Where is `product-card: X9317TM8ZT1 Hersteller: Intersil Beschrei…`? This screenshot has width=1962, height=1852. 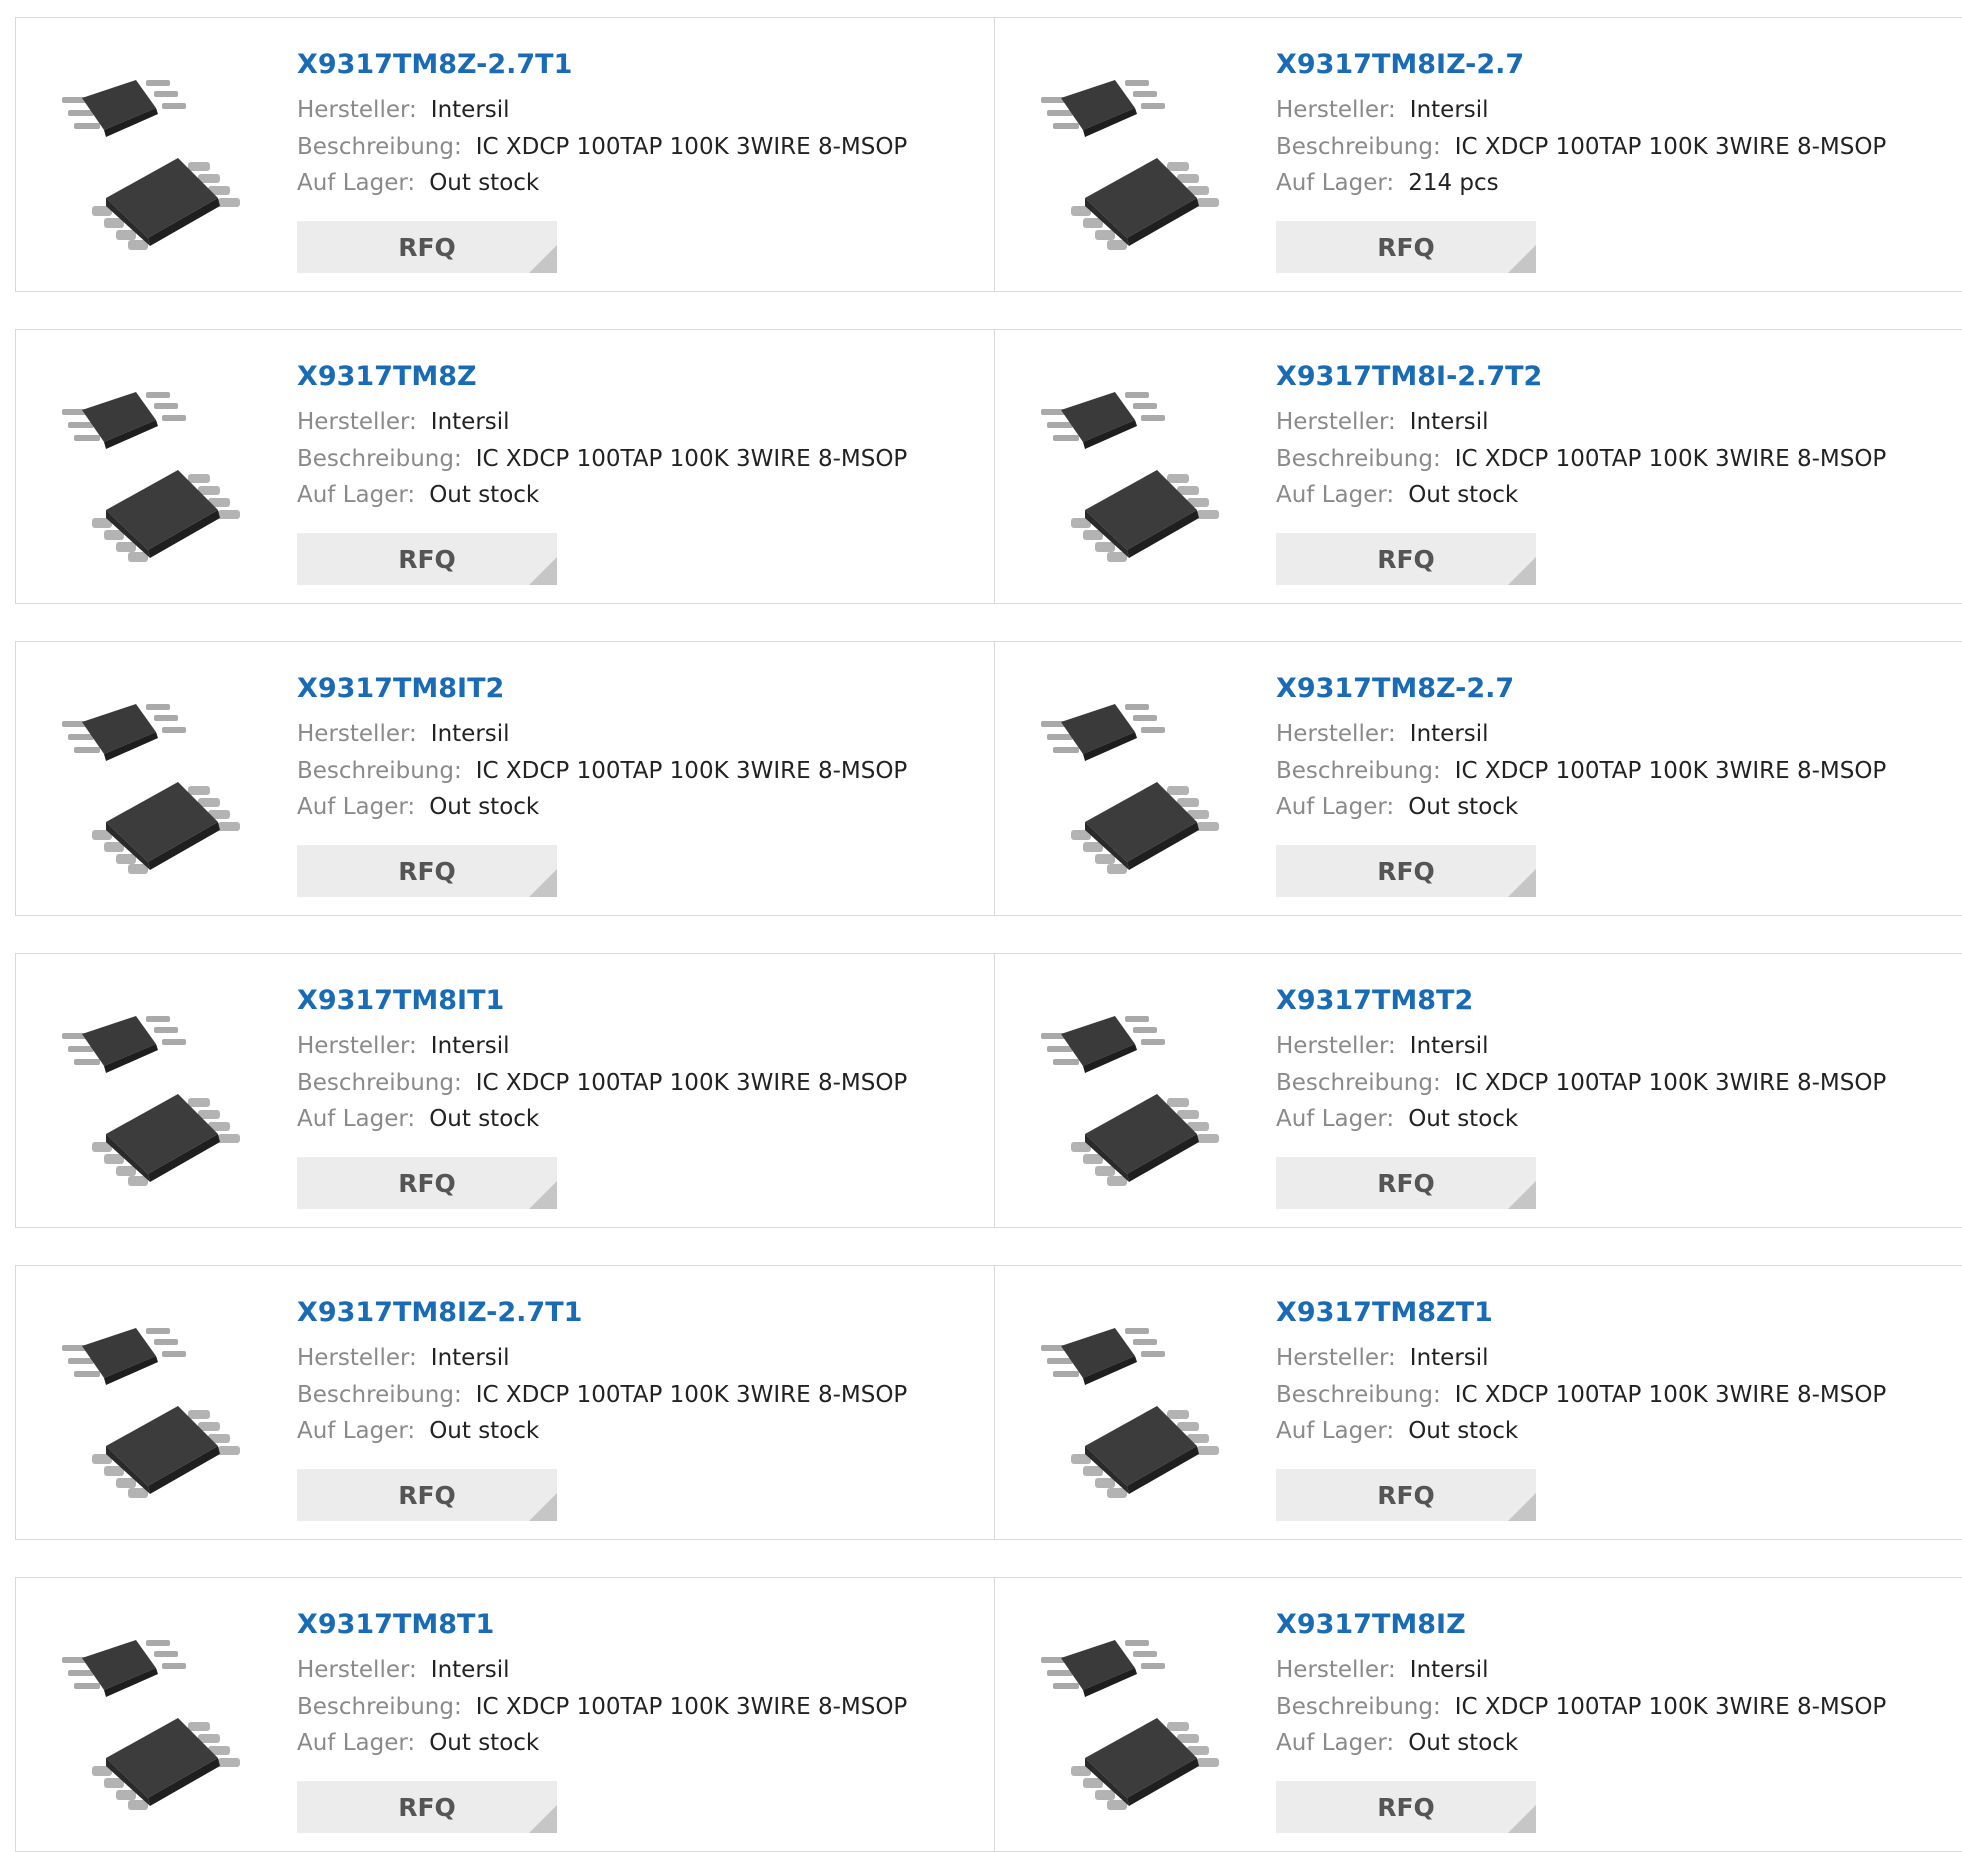
product-card: X9317TM8ZT1 Hersteller: Intersil Beschrei… is located at coordinates (1478, 1402).